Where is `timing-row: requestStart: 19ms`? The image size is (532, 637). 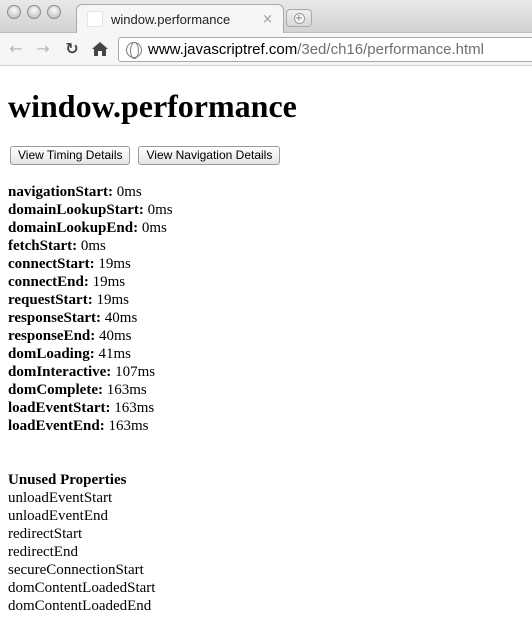
timing-row: requestStart: 19ms is located at coordinates (68, 300).